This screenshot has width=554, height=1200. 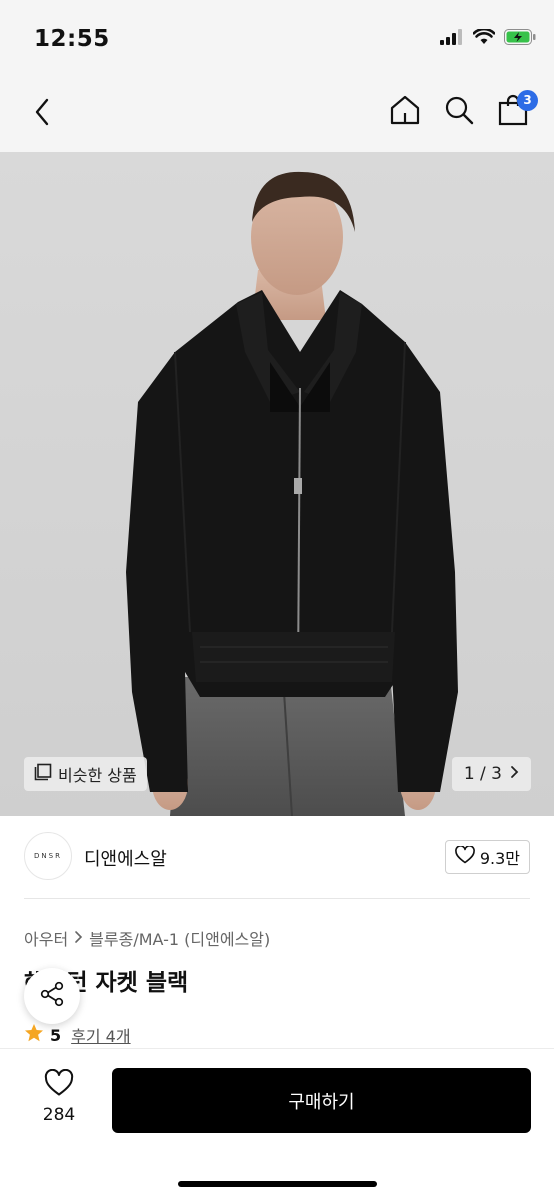 What do you see at coordinates (520, 39) in the screenshot?
I see `battery-icon` at bounding box center [520, 39].